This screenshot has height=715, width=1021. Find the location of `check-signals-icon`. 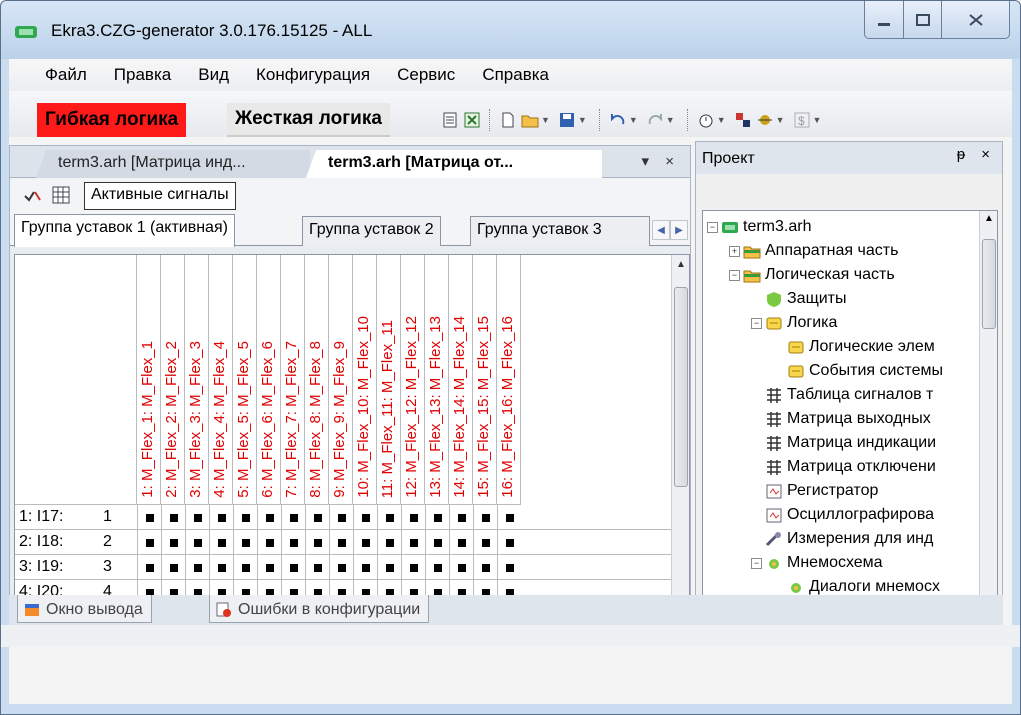

check-signals-icon is located at coordinates (33, 196).